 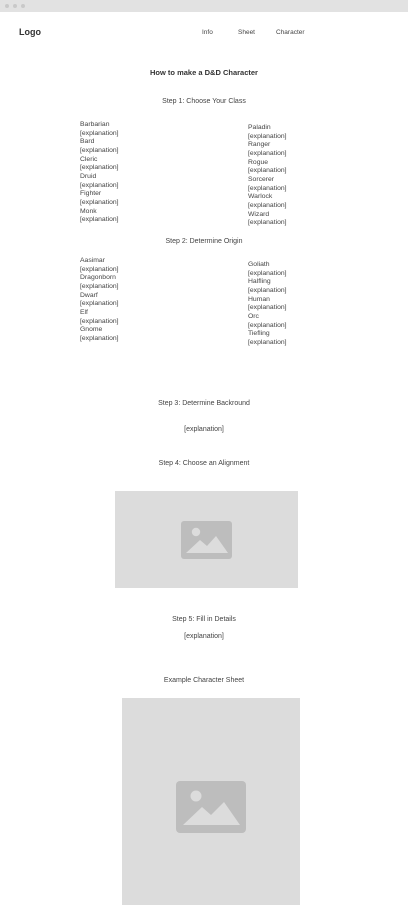 I want to click on class-warlock: Warlock, so click(x=260, y=197).